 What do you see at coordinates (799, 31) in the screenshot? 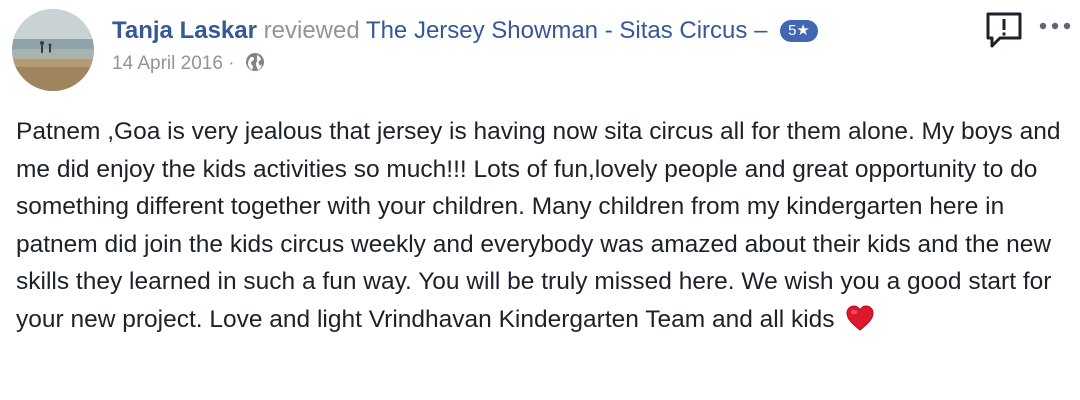
I see `rating-badge: 5★` at bounding box center [799, 31].